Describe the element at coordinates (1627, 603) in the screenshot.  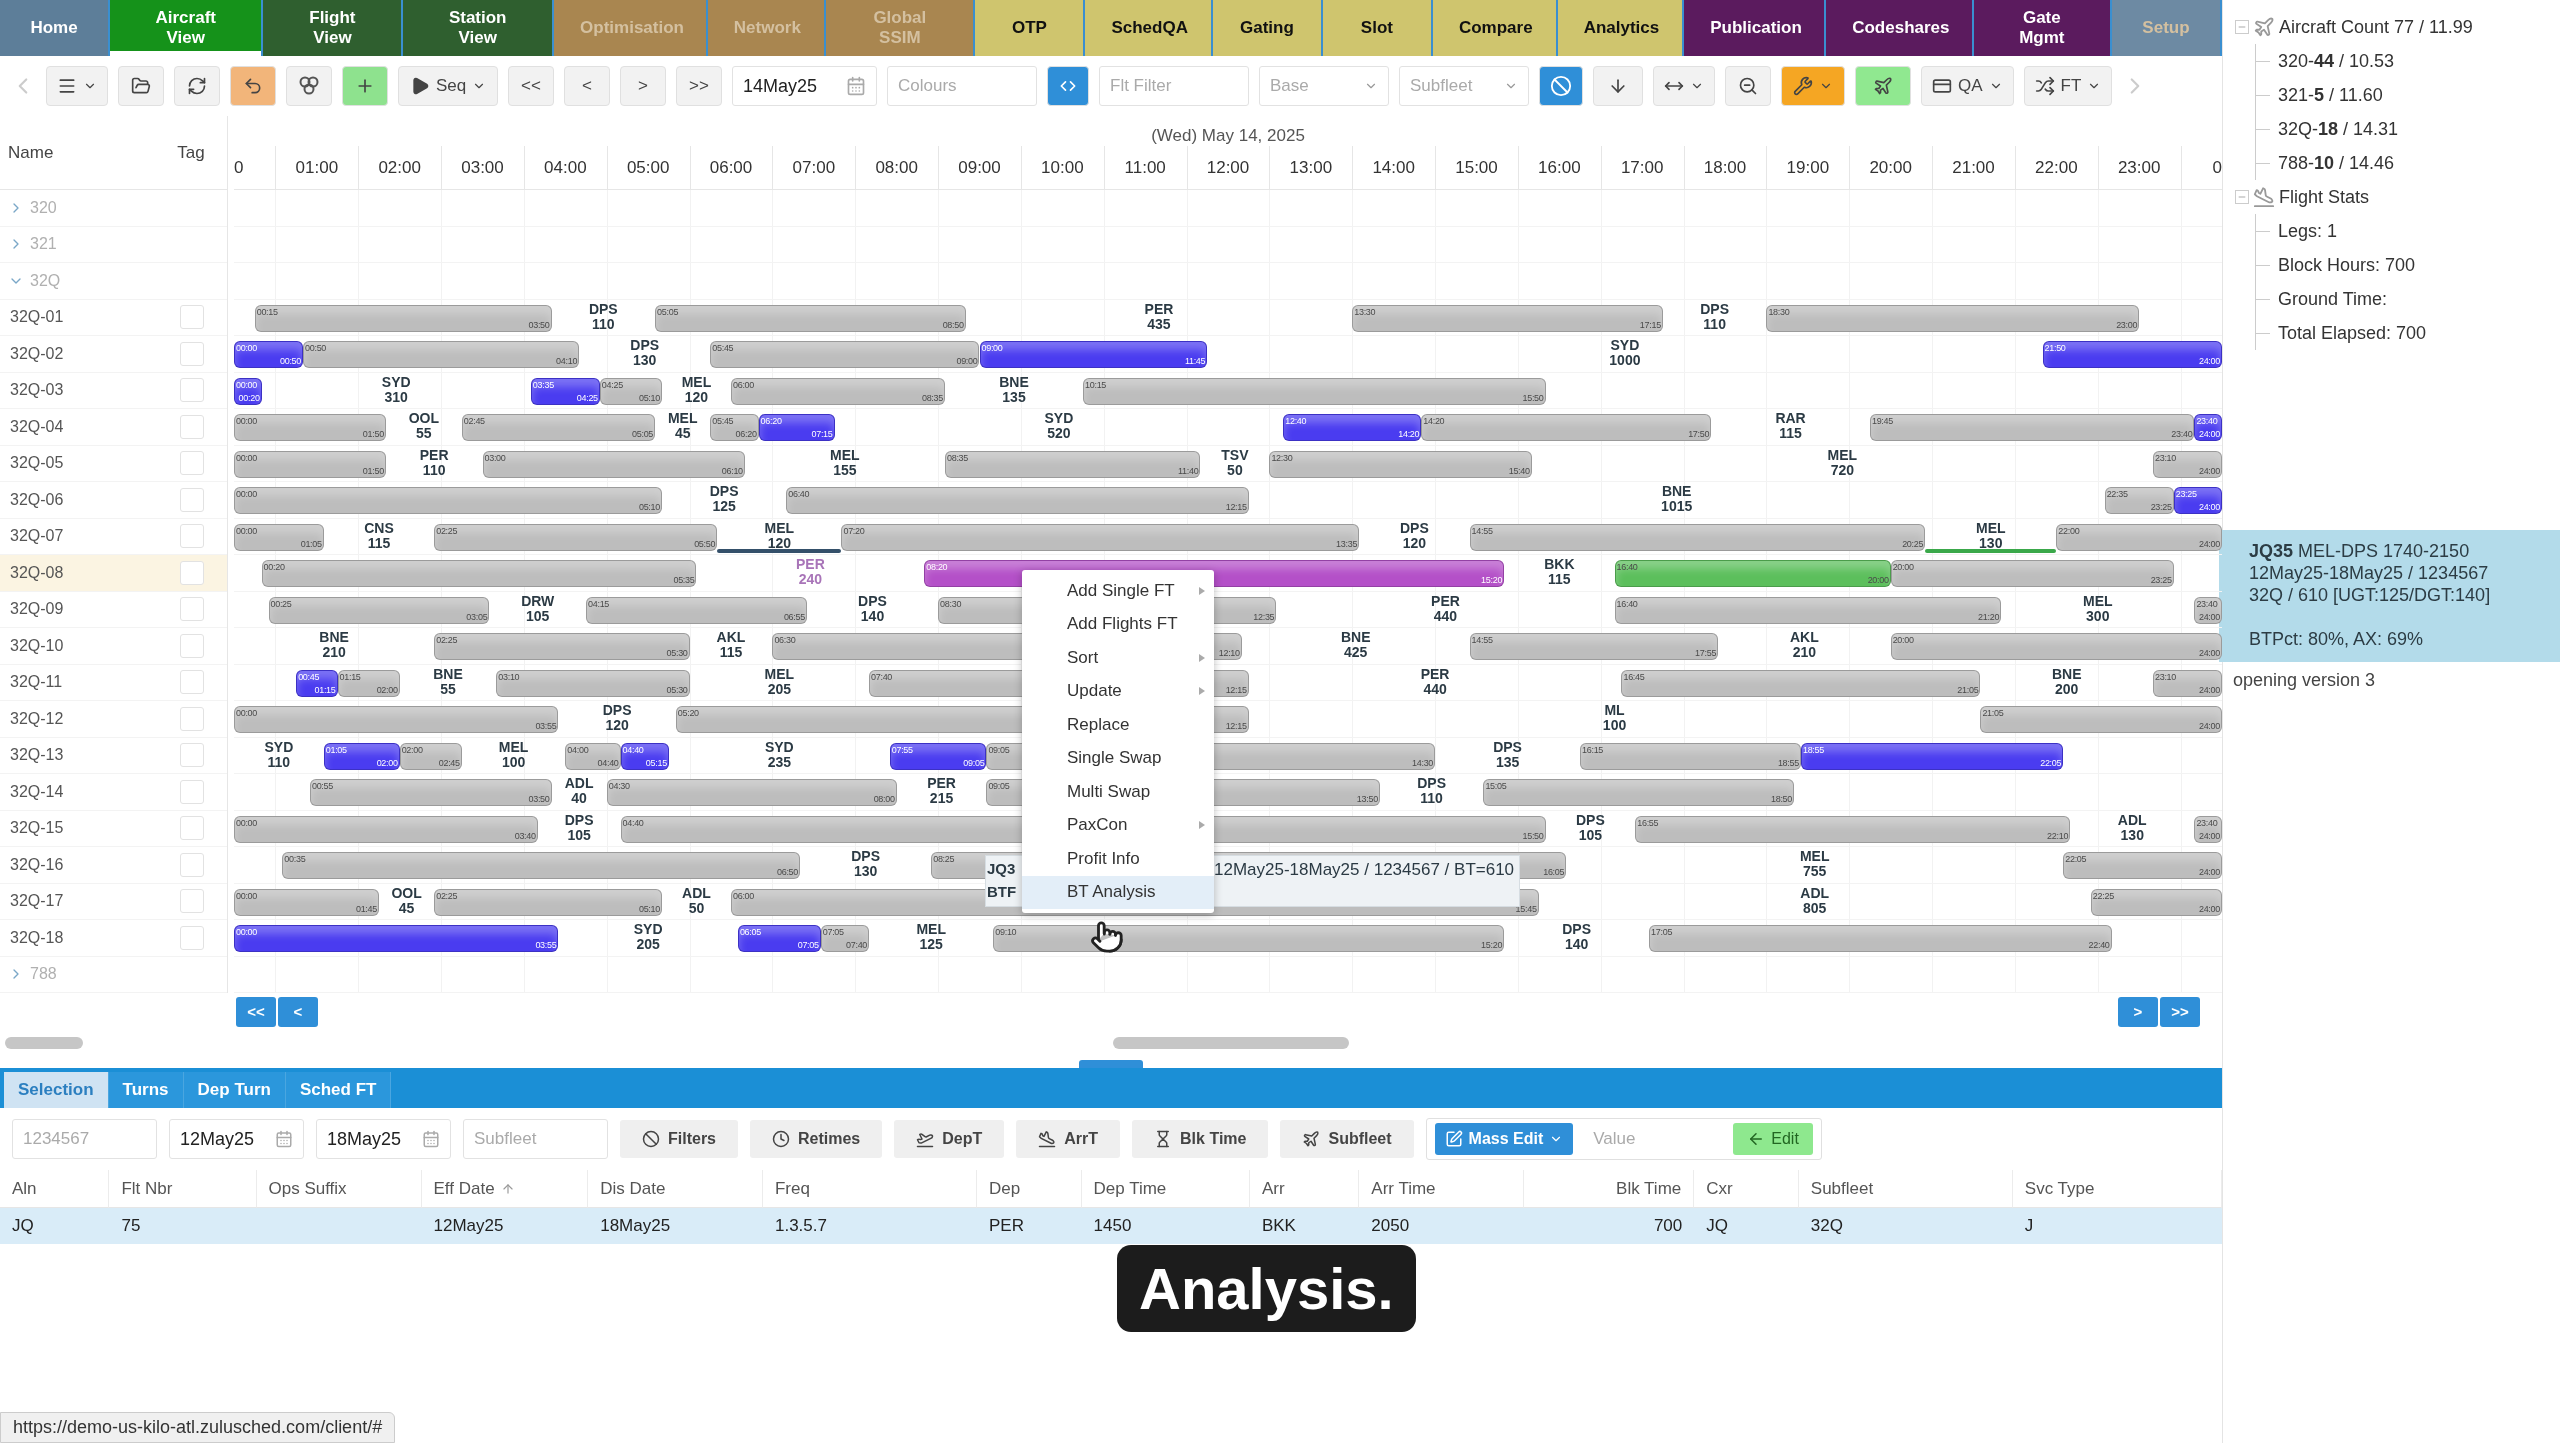
I see `departure-time: 16:40` at that location.